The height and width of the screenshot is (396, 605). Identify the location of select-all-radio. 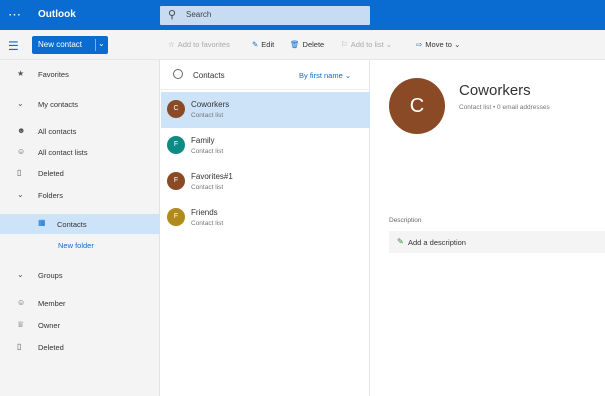
(178, 74).